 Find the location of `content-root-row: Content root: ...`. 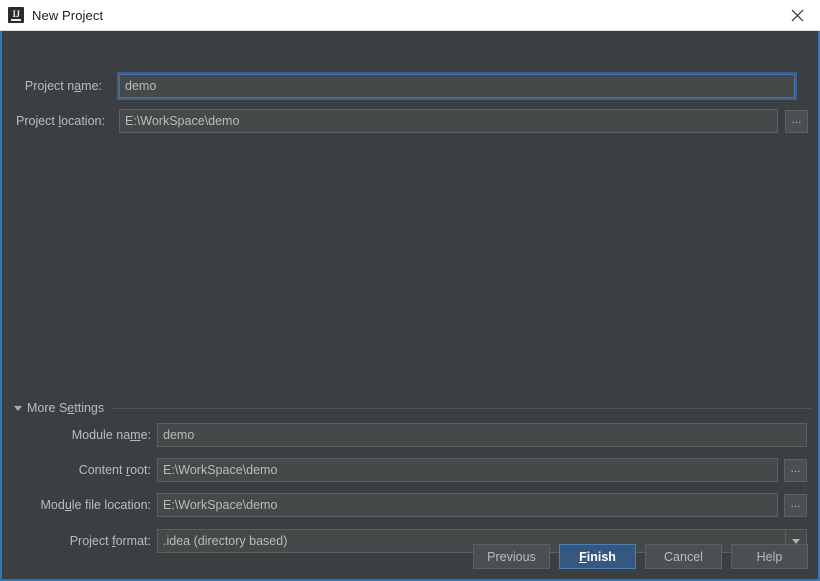

content-root-row: Content root: ... is located at coordinates (420, 470).